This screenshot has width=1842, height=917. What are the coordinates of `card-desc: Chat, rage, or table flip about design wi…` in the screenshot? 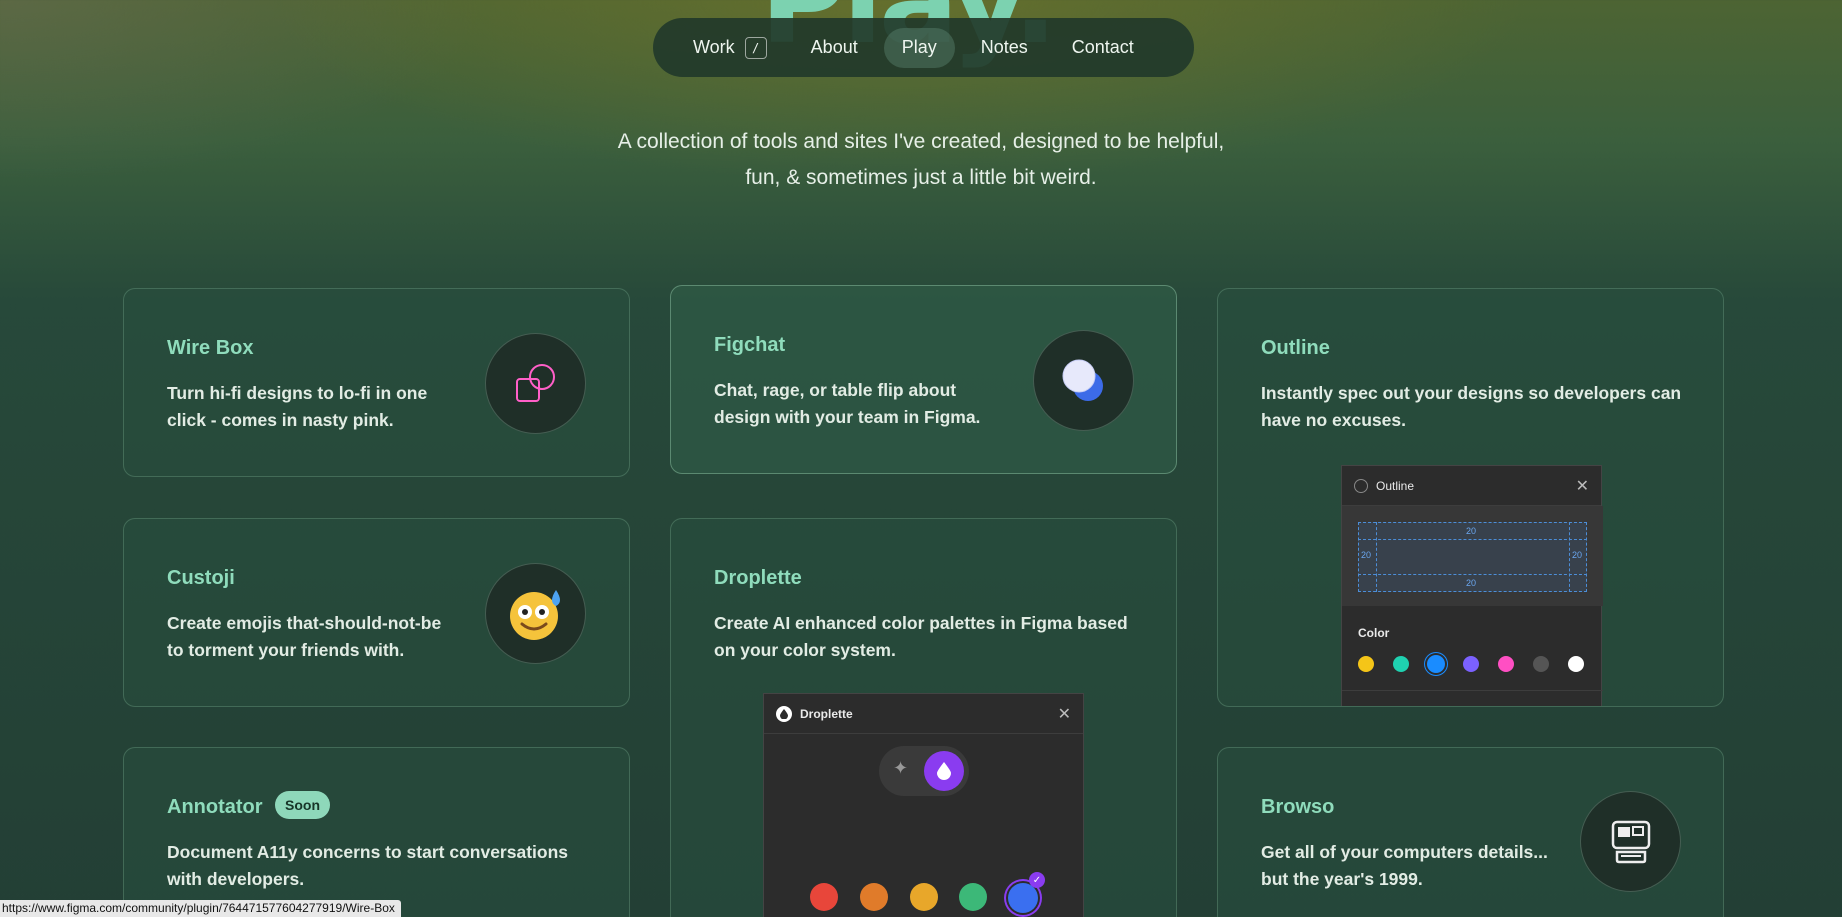 It's located at (847, 403).